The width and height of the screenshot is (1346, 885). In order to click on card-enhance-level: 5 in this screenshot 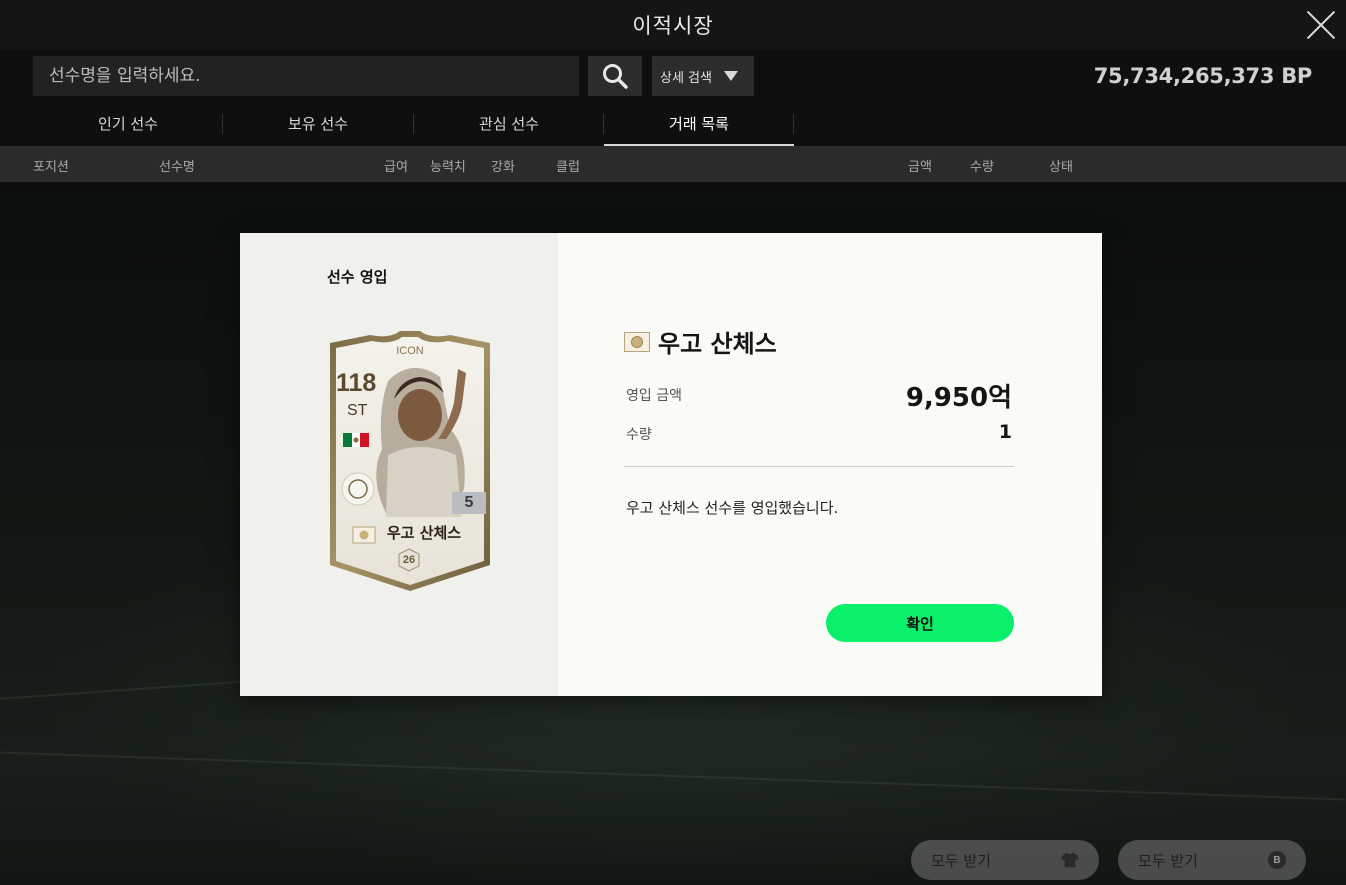, I will do `click(469, 503)`.